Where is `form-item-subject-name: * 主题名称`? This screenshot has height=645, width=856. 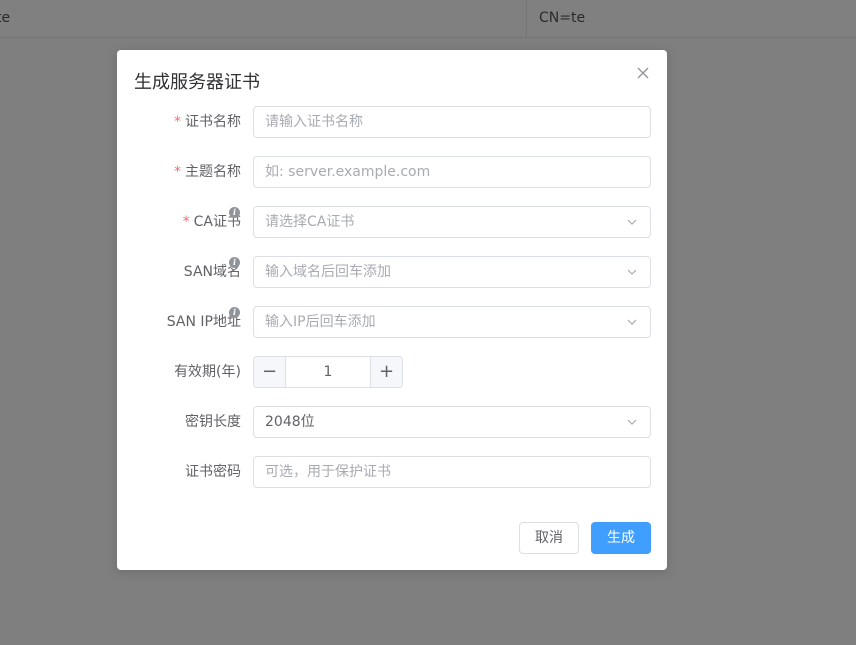 form-item-subject-name: * 主题名称 is located at coordinates (392, 172).